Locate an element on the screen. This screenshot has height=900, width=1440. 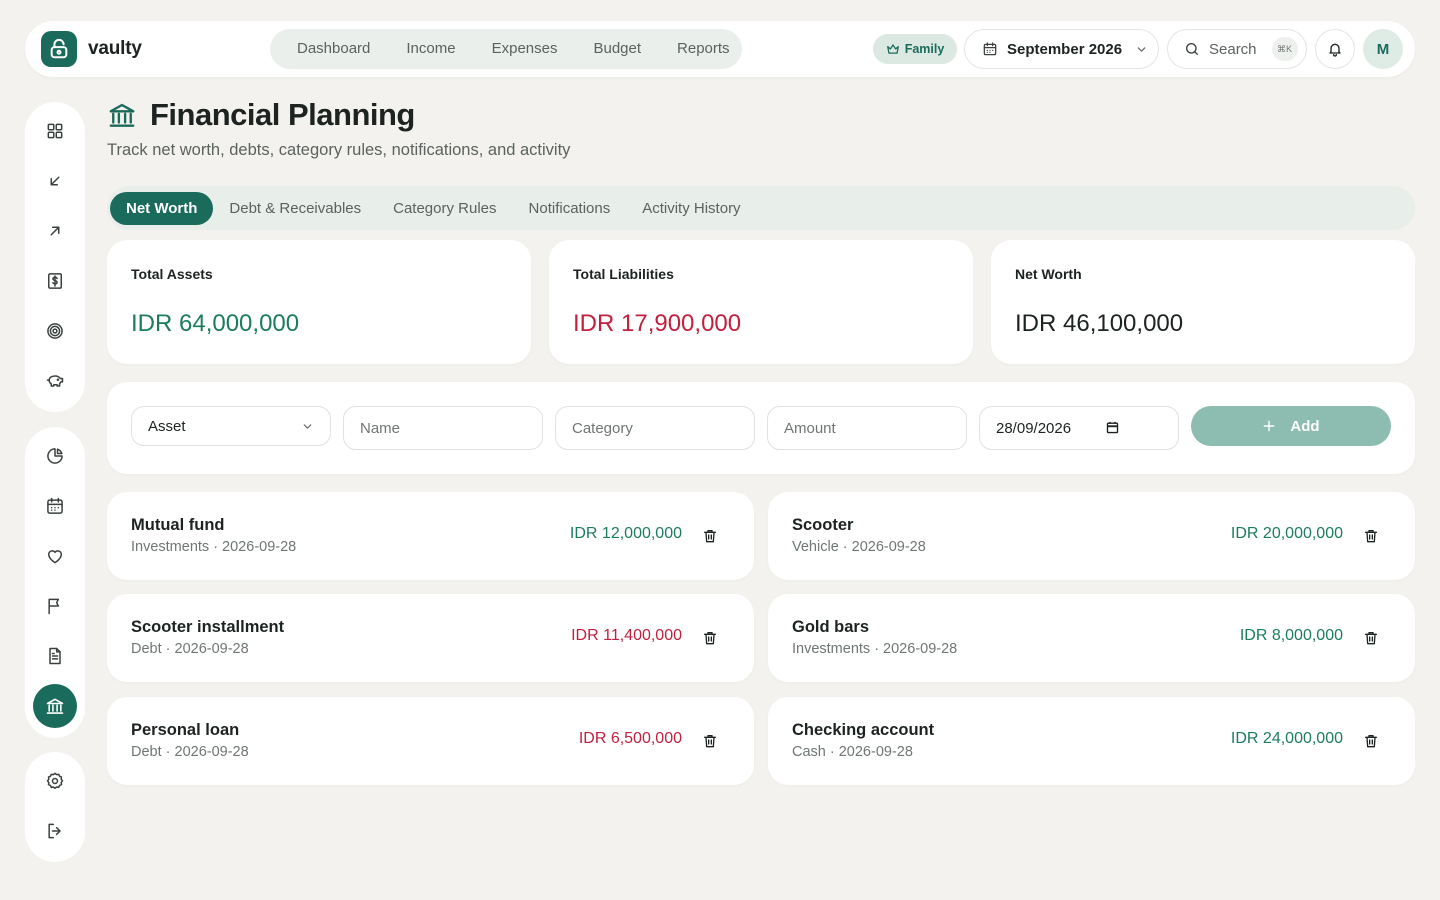
nav-expenses: Expenses is located at coordinates (525, 49).